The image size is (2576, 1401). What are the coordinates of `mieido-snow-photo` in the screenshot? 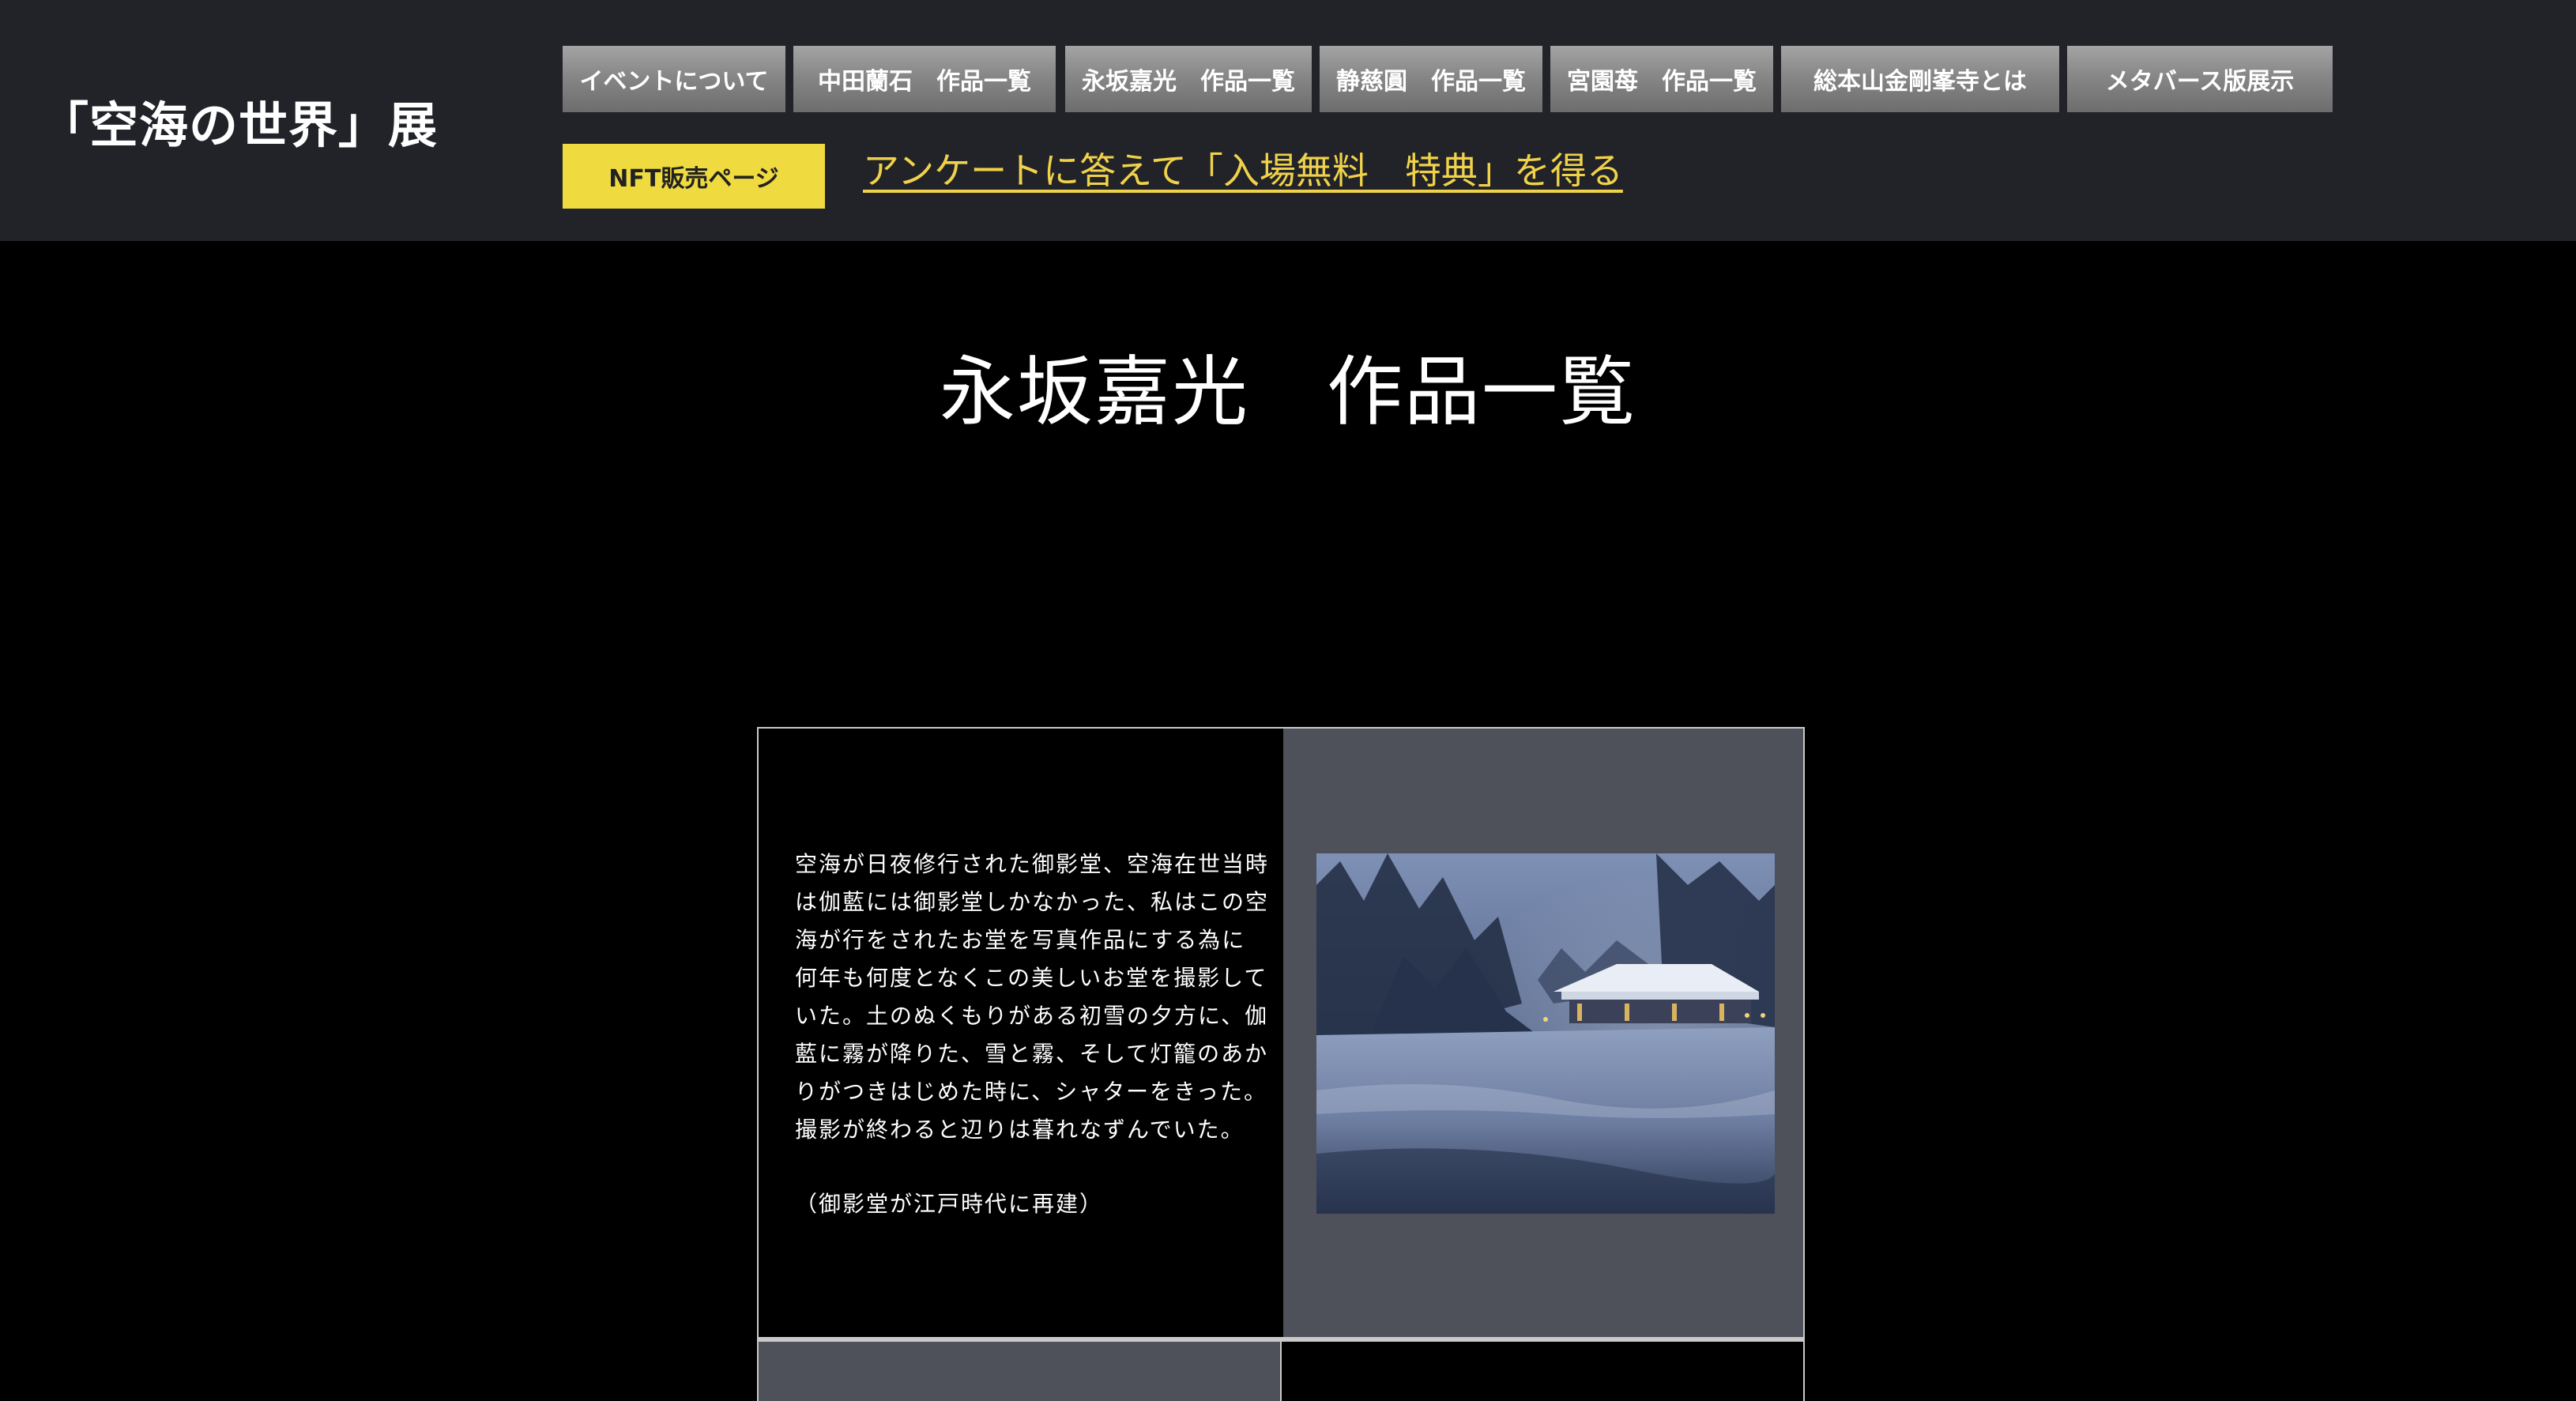 It's located at (1545, 1033).